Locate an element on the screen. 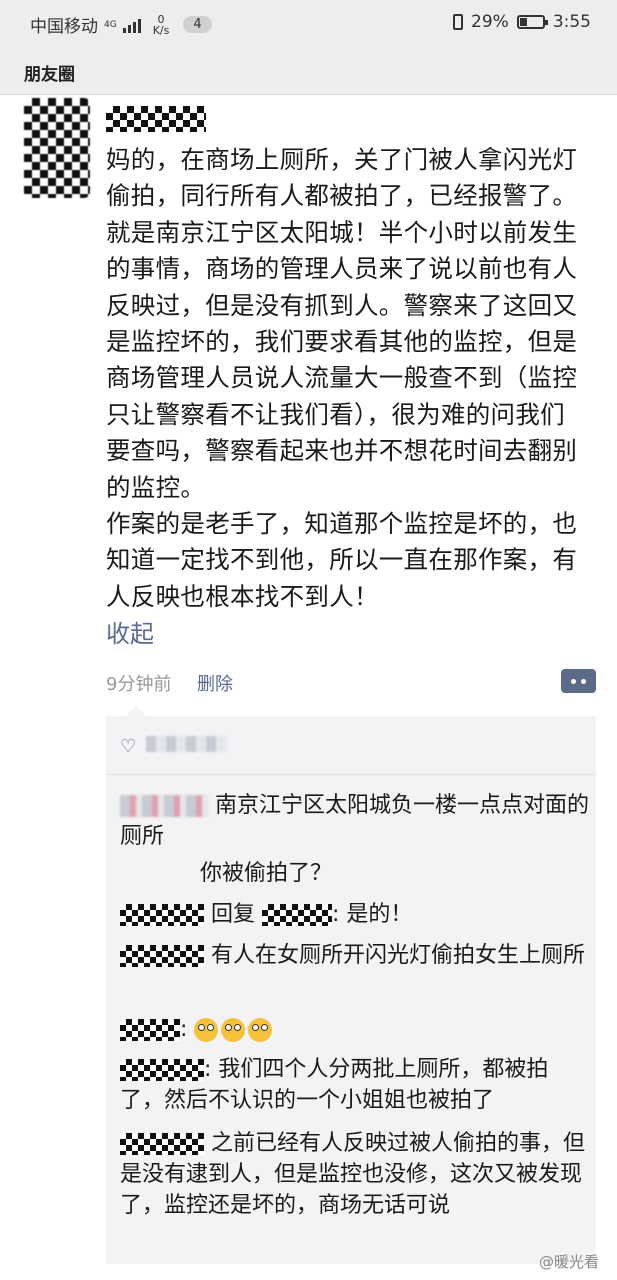  battery-percent: 29% is located at coordinates (490, 22).